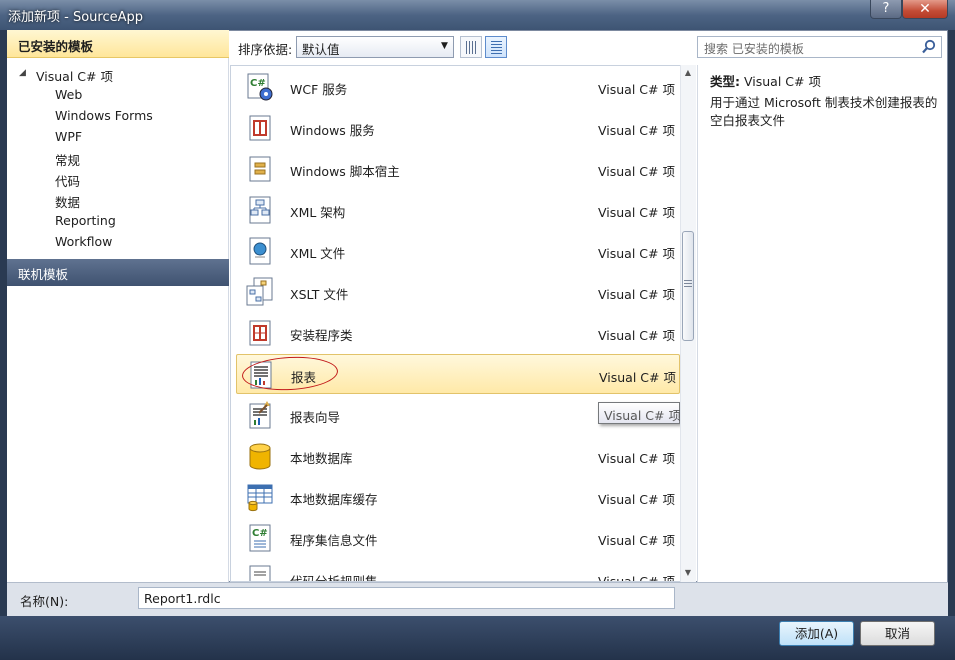  I want to click on tooltip-text: Visual C# 项, so click(642, 415).